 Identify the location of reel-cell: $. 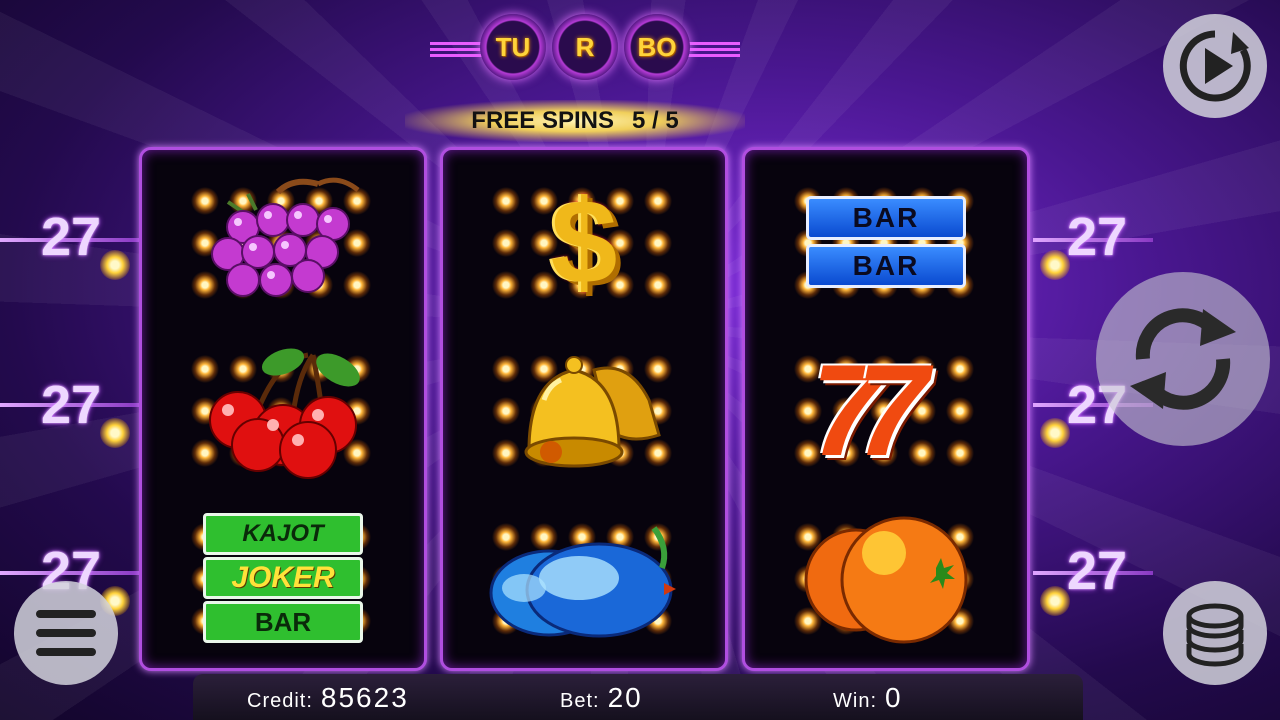
(584, 242).